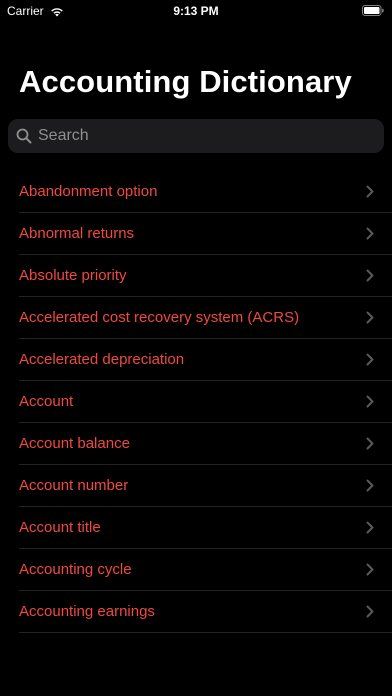 The width and height of the screenshot is (392, 696). What do you see at coordinates (102, 359) in the screenshot?
I see `list-item-label: Accelerated depreciation` at bounding box center [102, 359].